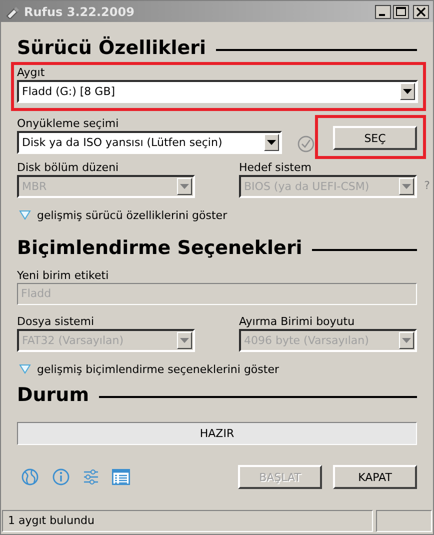  Describe the element at coordinates (53, 395) in the screenshot. I see `section-heading: Durum` at that location.